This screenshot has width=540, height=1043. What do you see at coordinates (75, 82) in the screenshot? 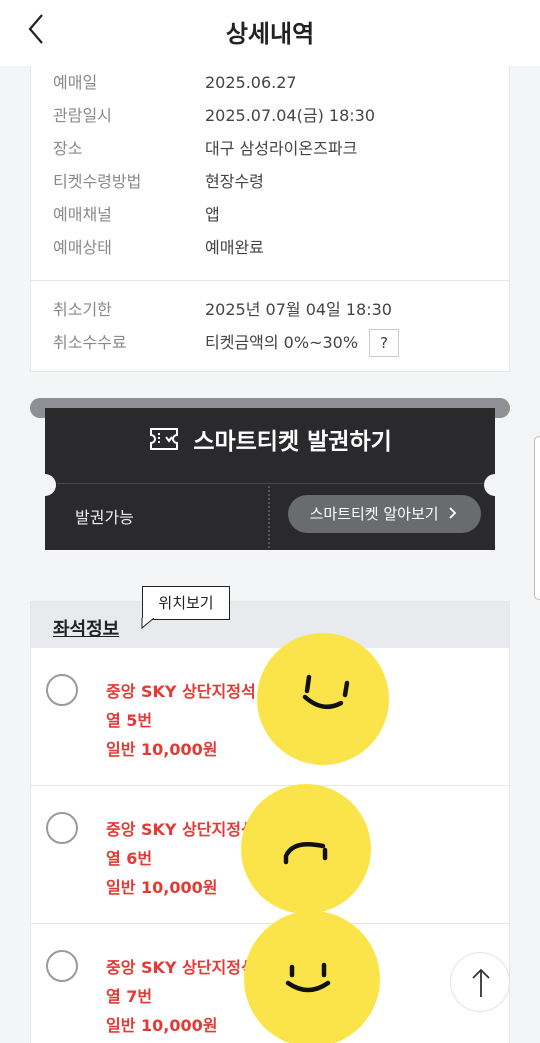
I see `info-label: 예매일` at bounding box center [75, 82].